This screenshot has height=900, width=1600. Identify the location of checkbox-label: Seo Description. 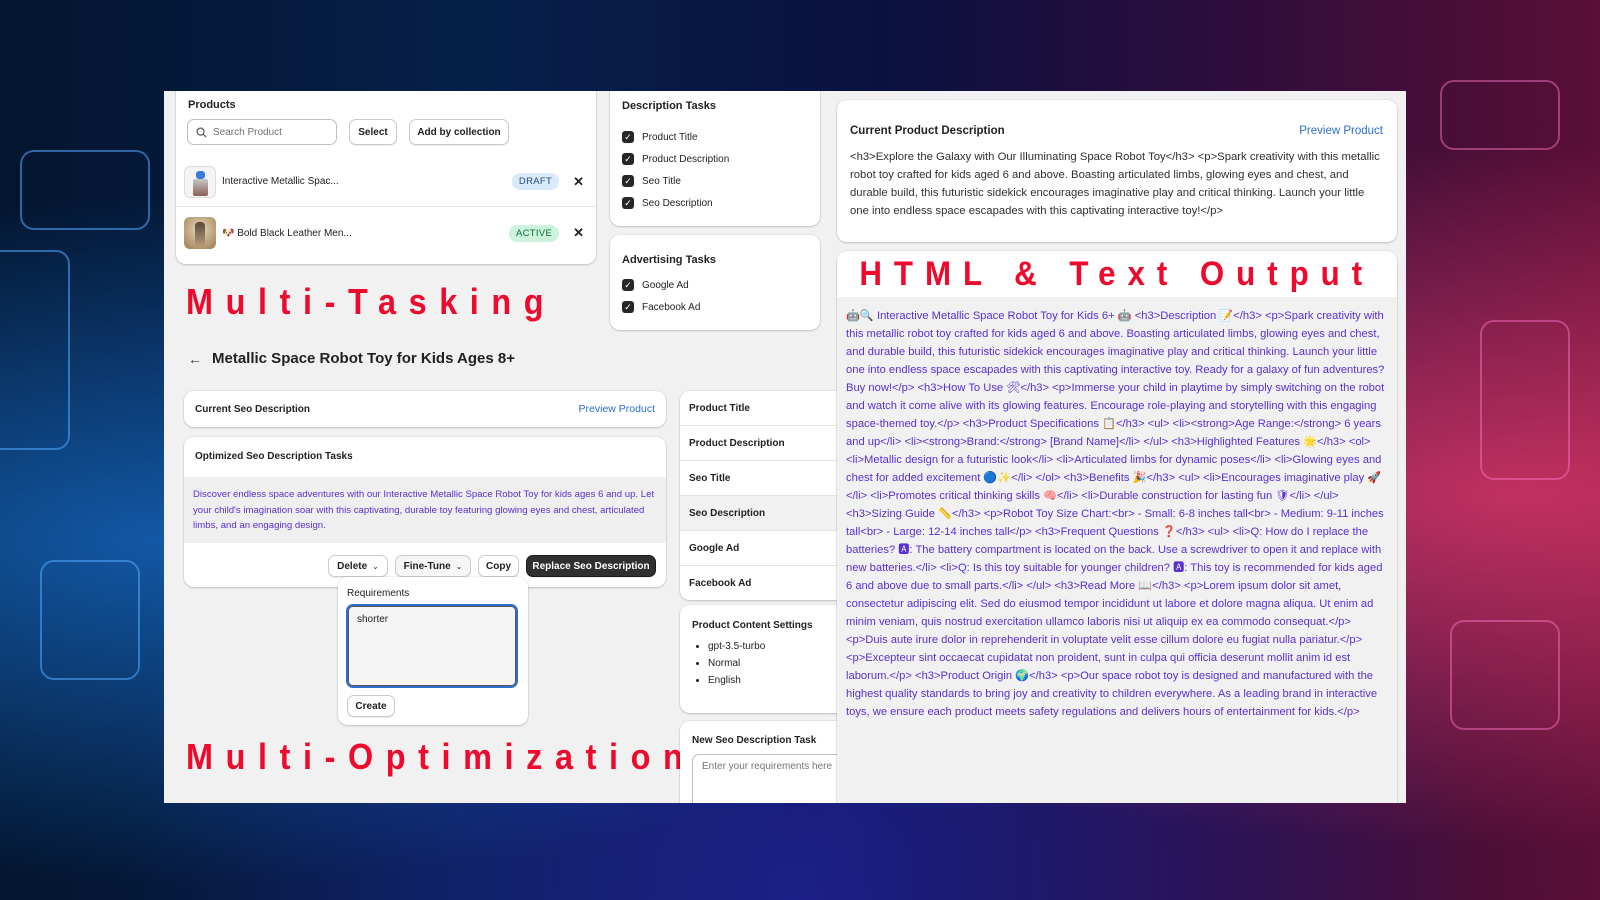
(677, 203).